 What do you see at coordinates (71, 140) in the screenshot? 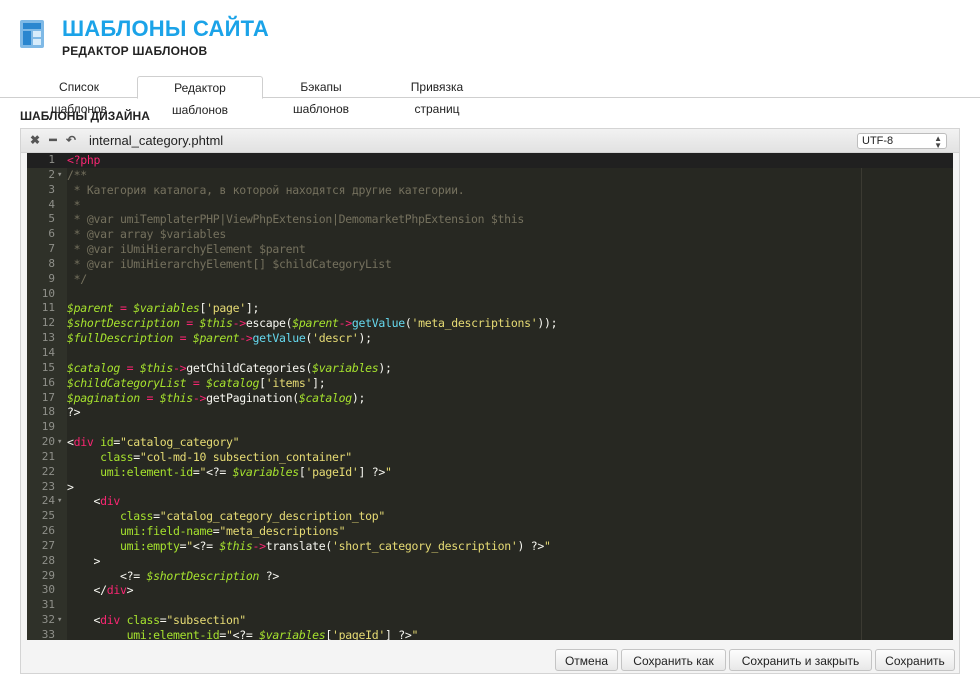
I see `undo-icon: ↶` at bounding box center [71, 140].